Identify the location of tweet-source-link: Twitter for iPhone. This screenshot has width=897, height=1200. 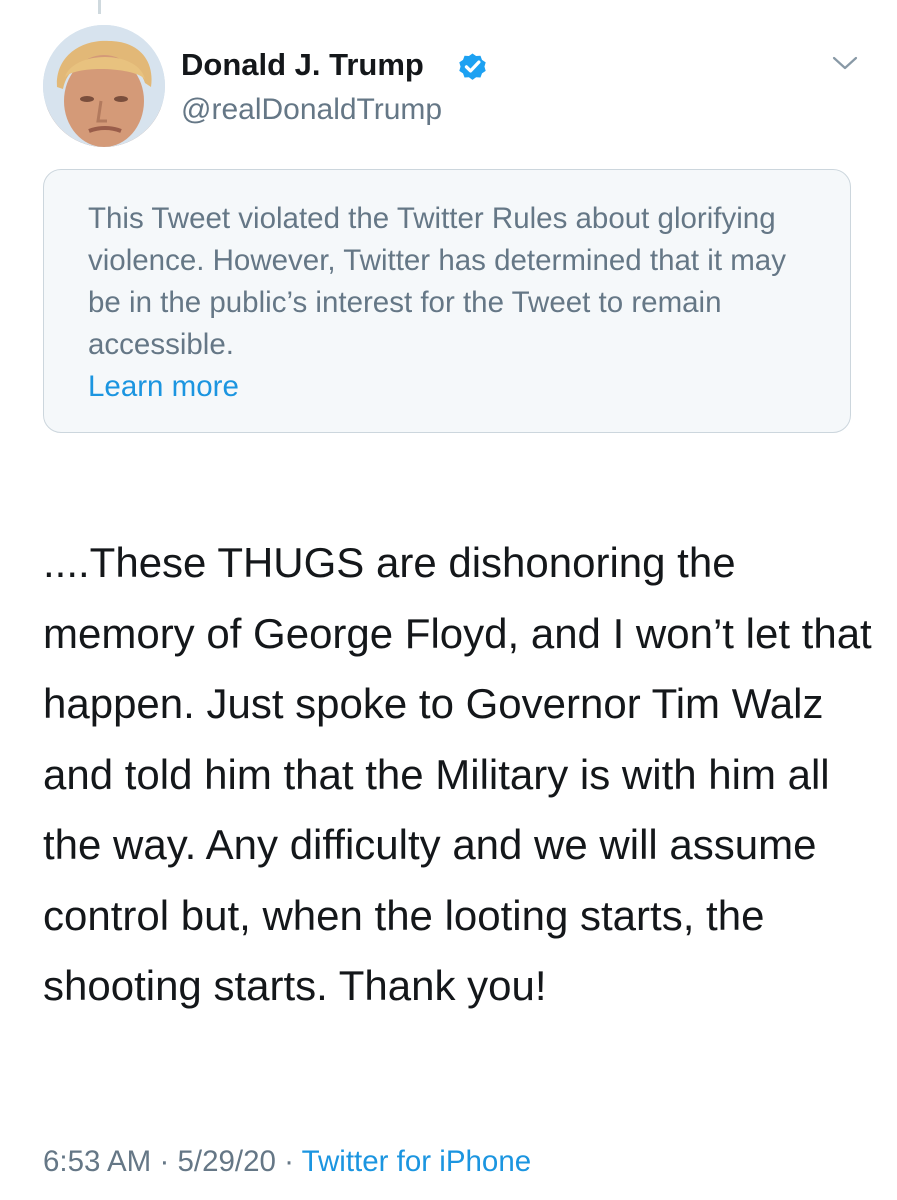
(417, 1161).